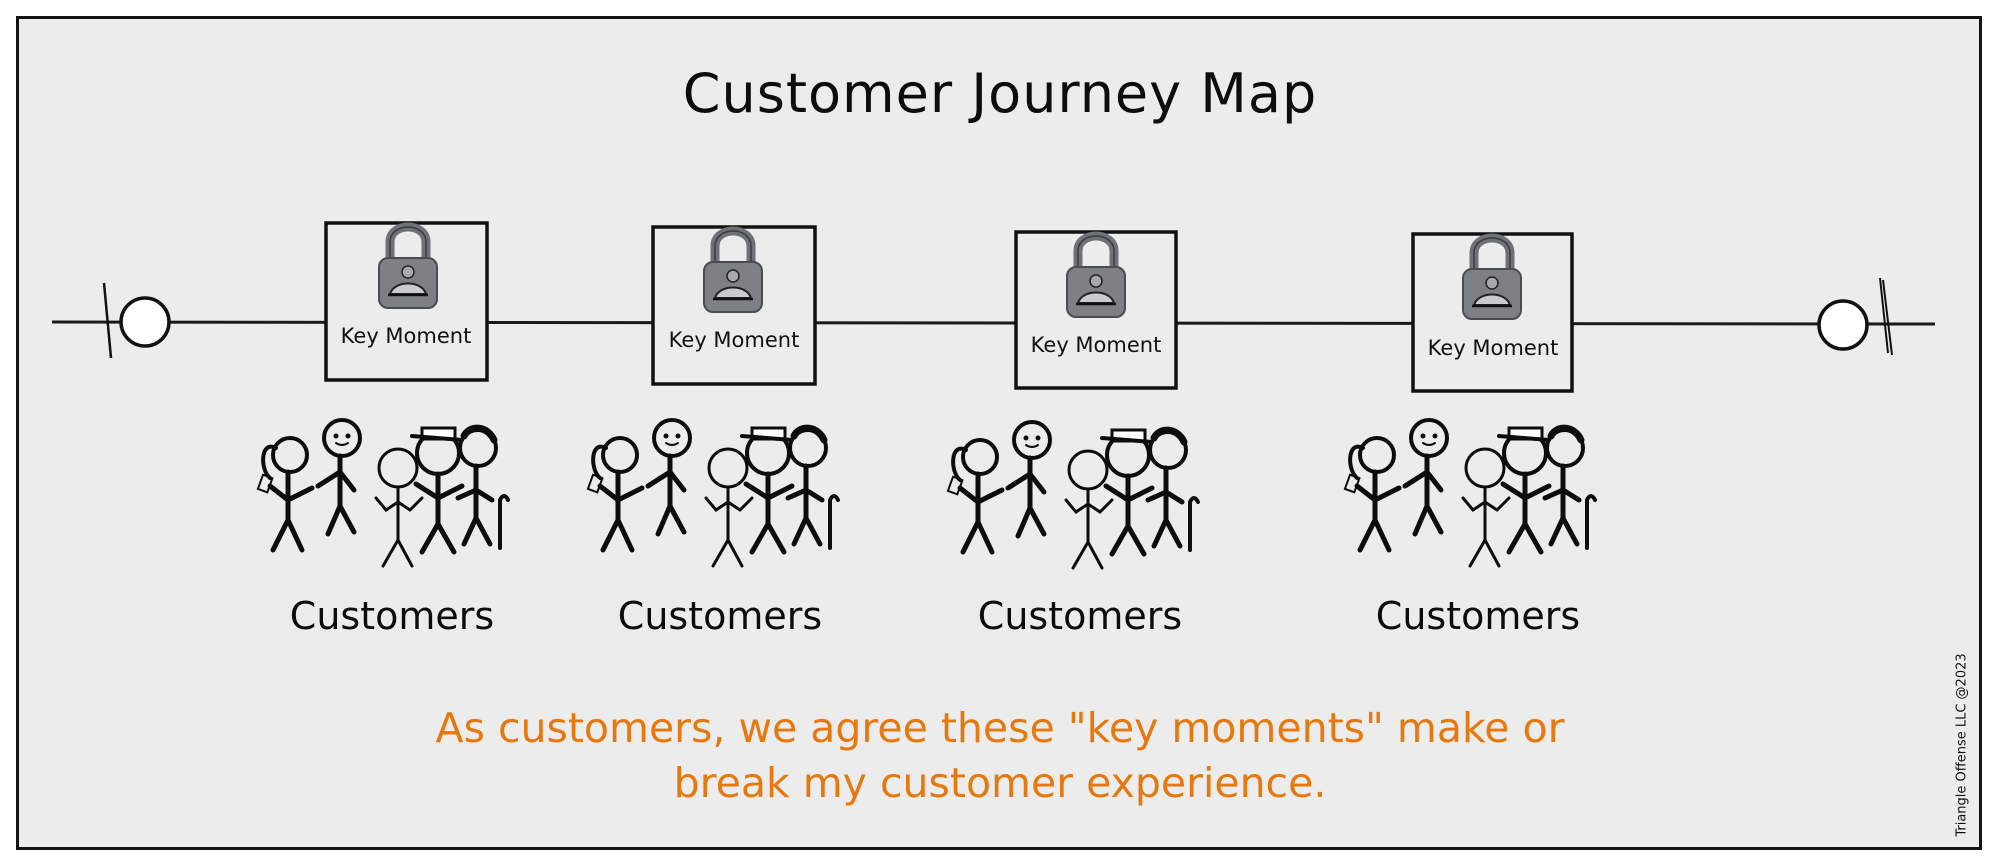 The image size is (2000, 868). I want to click on start-circle, so click(145, 322).